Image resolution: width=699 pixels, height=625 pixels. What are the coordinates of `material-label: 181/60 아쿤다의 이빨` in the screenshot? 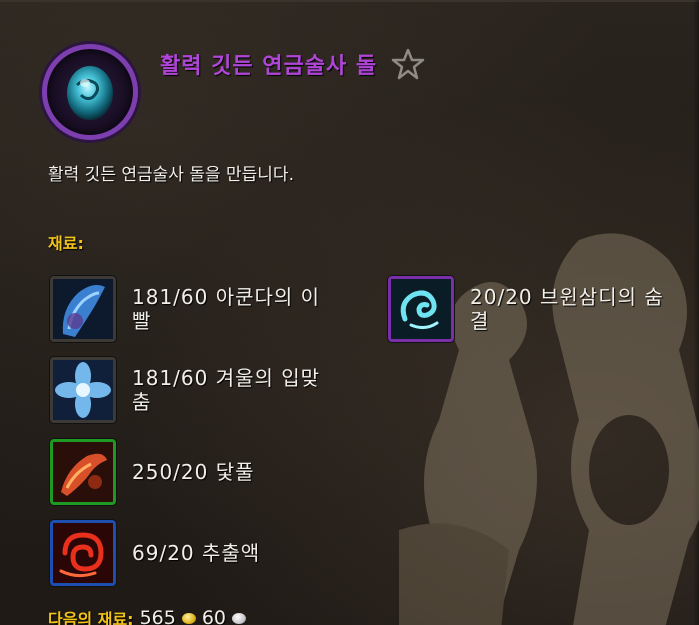 It's located at (226, 309).